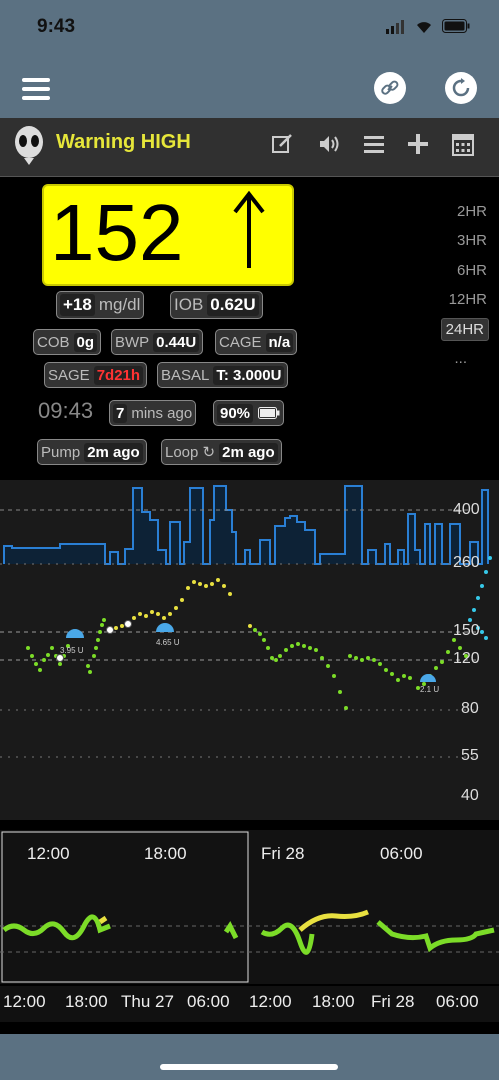 The width and height of the screenshot is (499, 1080). What do you see at coordinates (330, 144) in the screenshot?
I see `speaker-icon` at bounding box center [330, 144].